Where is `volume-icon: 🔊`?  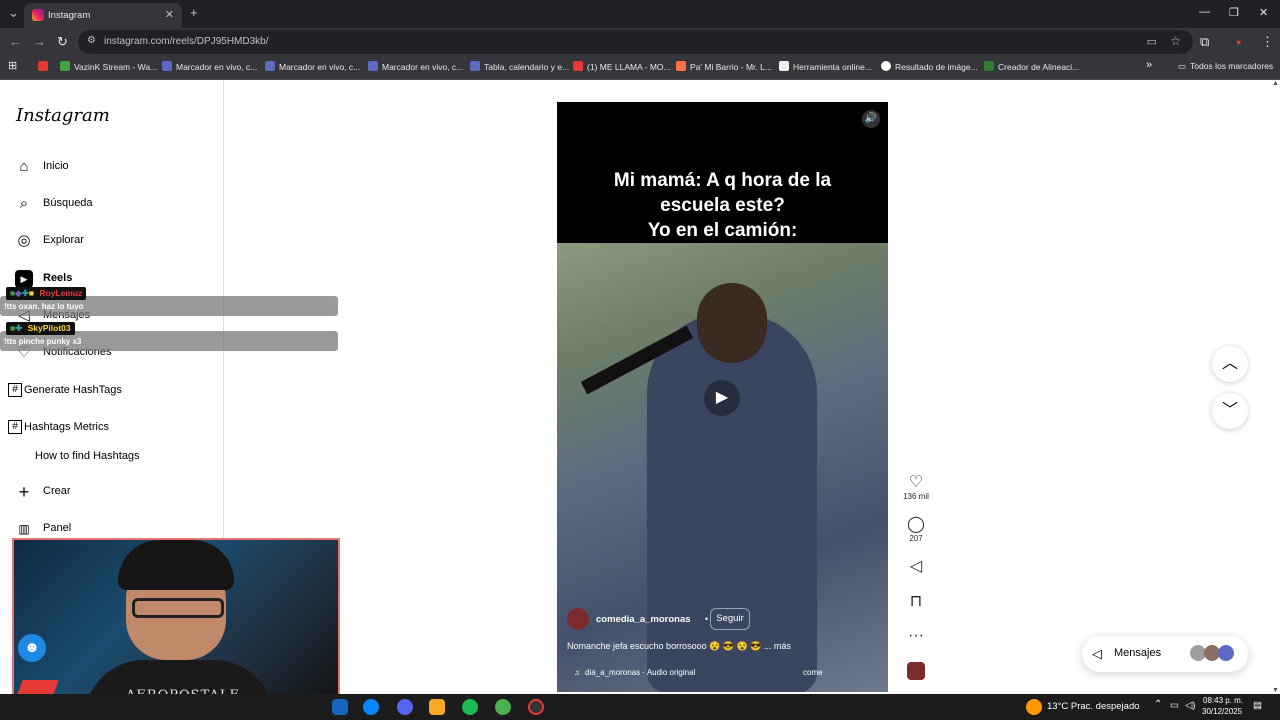 volume-icon: 🔊 is located at coordinates (871, 119).